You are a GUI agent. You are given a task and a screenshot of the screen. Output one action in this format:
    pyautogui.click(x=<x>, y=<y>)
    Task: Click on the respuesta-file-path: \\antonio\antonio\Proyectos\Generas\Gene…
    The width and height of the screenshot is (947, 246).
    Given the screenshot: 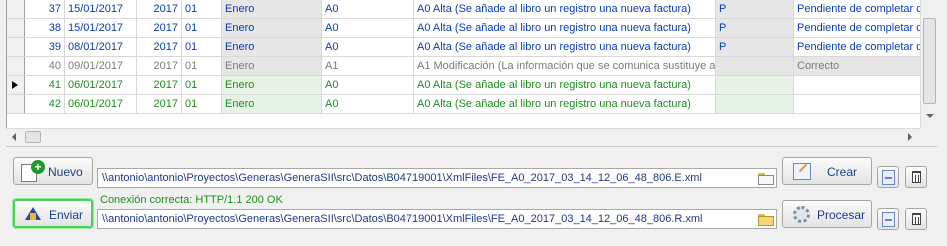 What is the action you would take?
    pyautogui.click(x=437, y=219)
    